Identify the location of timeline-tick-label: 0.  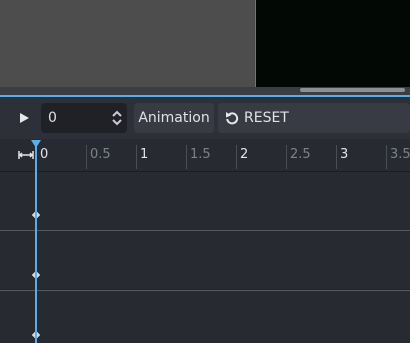
(44, 154).